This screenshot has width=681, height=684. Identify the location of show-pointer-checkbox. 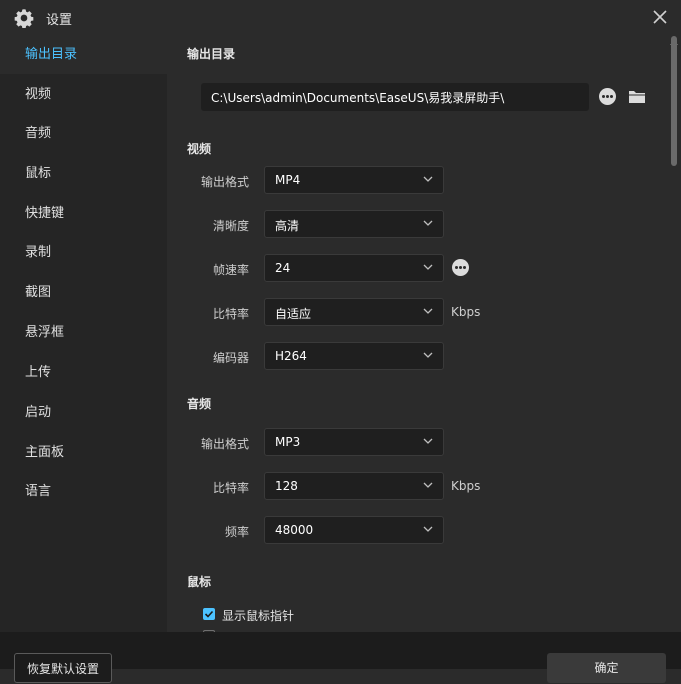
(209, 614).